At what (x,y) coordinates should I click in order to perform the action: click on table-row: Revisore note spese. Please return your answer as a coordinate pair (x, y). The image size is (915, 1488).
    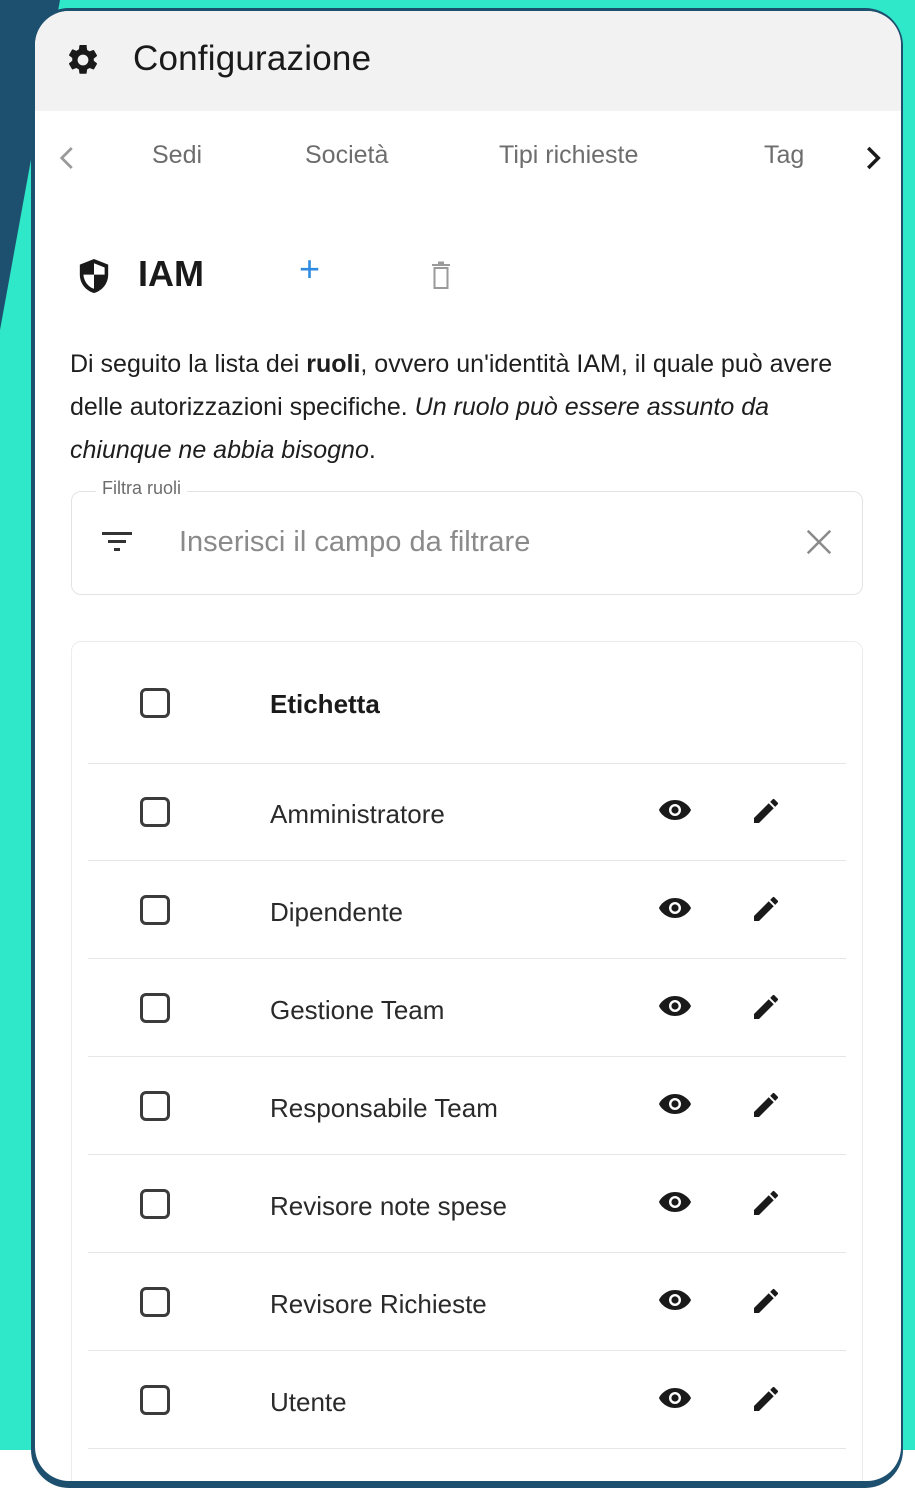
    Looking at the image, I should click on (467, 1204).